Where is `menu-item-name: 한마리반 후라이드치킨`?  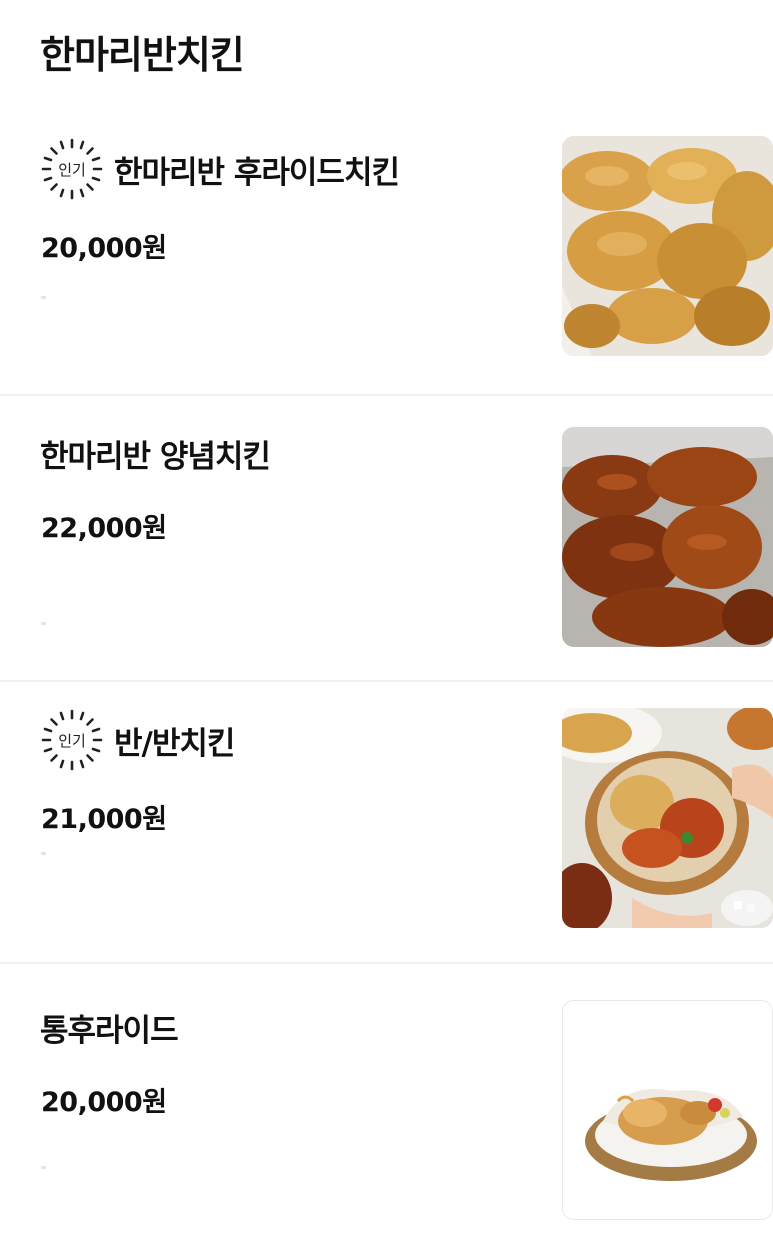 menu-item-name: 한마리반 후라이드치킨 is located at coordinates (257, 172).